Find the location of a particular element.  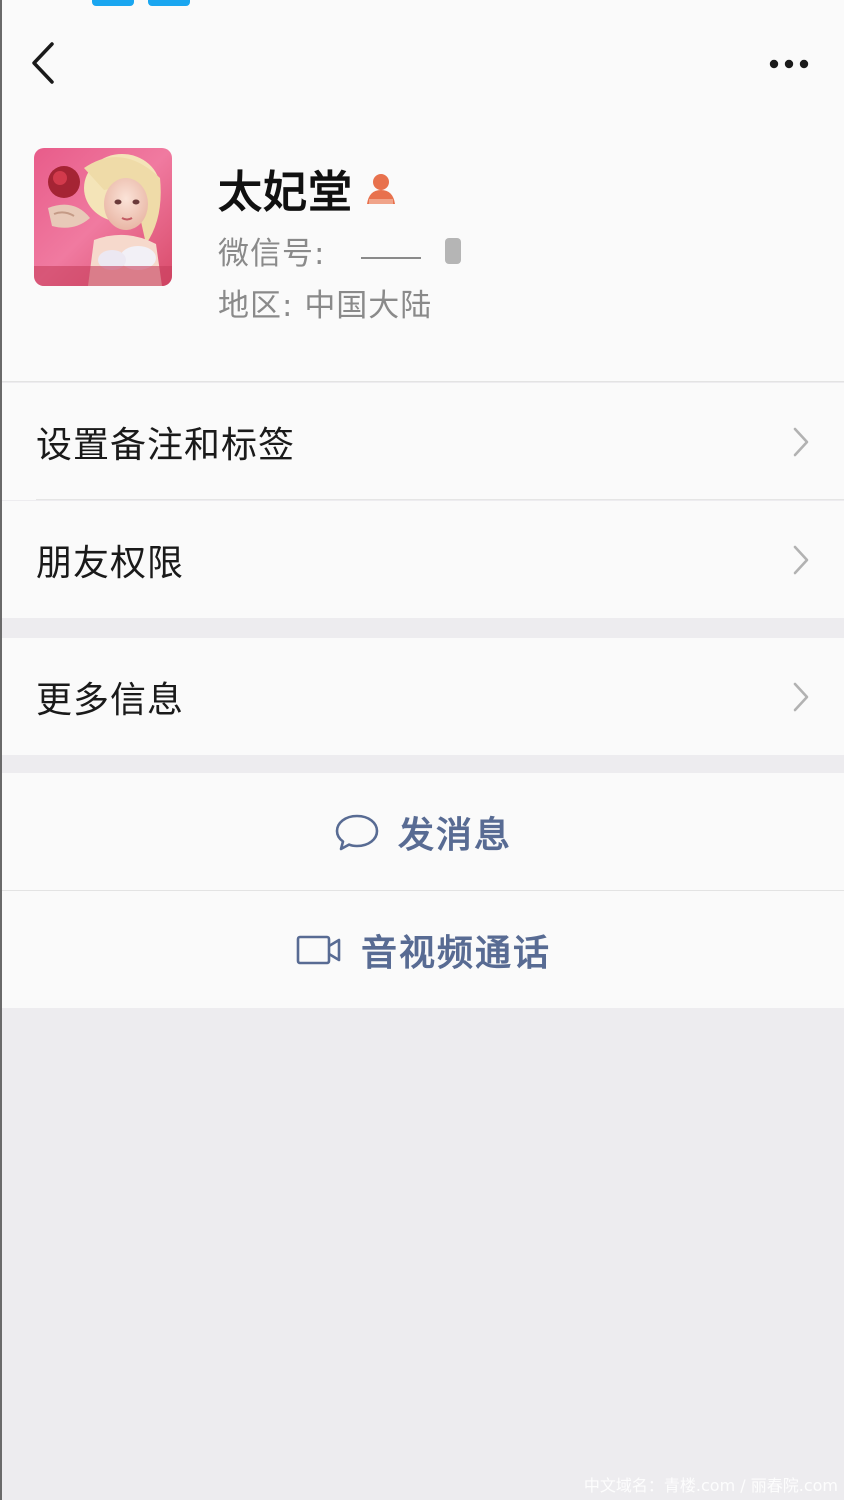

video-call-label: 音视频通话 is located at coordinates (455, 953).